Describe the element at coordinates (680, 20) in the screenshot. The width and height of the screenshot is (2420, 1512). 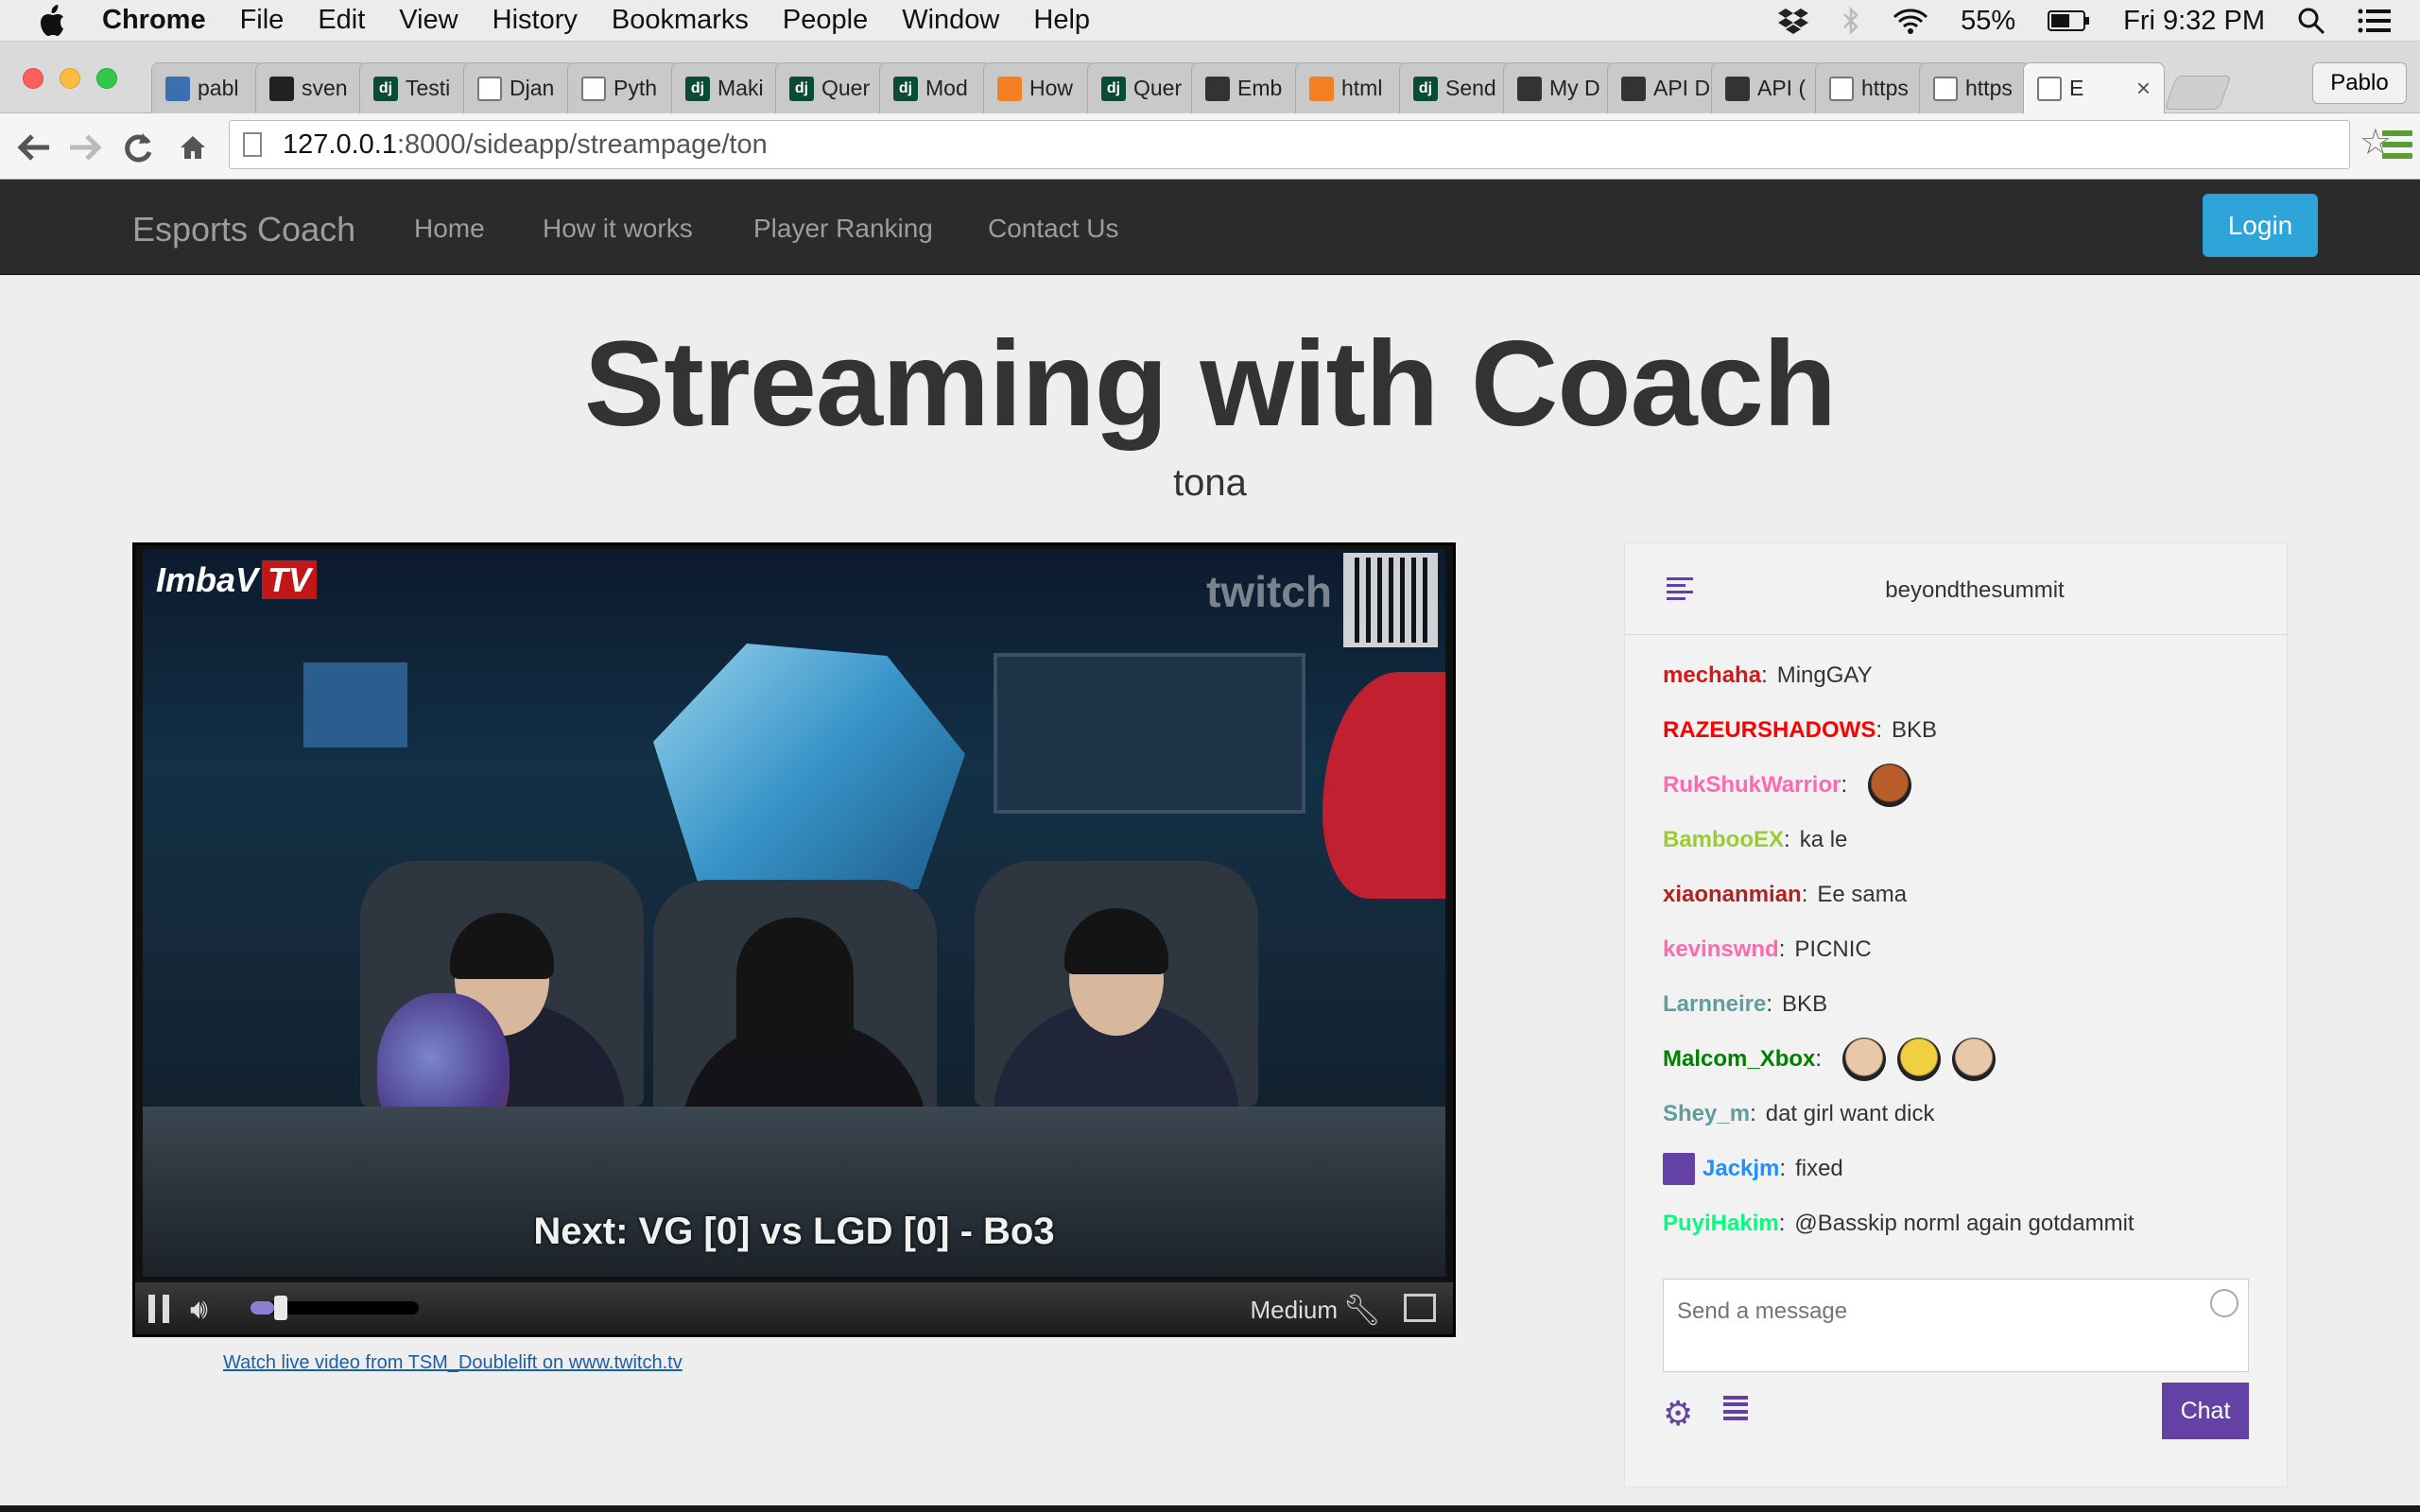
I see `menu-bookmarks: Bookmarks` at that location.